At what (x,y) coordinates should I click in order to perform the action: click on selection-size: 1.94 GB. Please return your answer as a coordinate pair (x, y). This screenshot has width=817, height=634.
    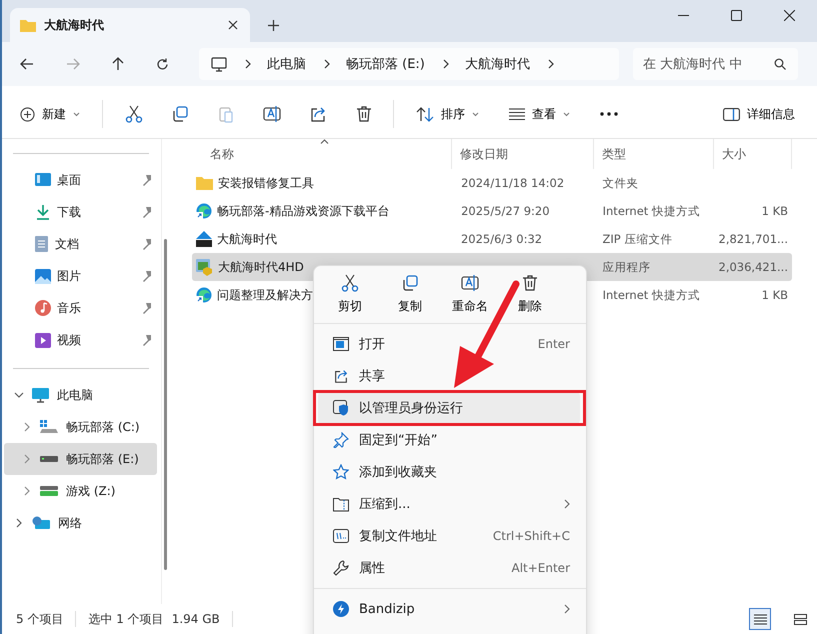
    Looking at the image, I should click on (196, 619).